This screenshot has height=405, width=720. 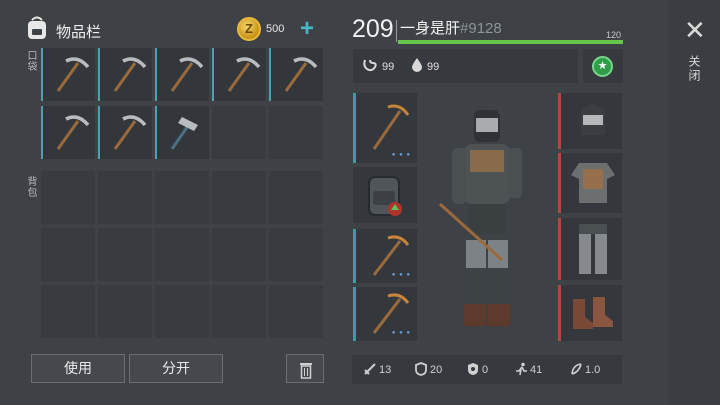 What do you see at coordinates (536, 370) in the screenshot?
I see `speed-value: 41` at bounding box center [536, 370].